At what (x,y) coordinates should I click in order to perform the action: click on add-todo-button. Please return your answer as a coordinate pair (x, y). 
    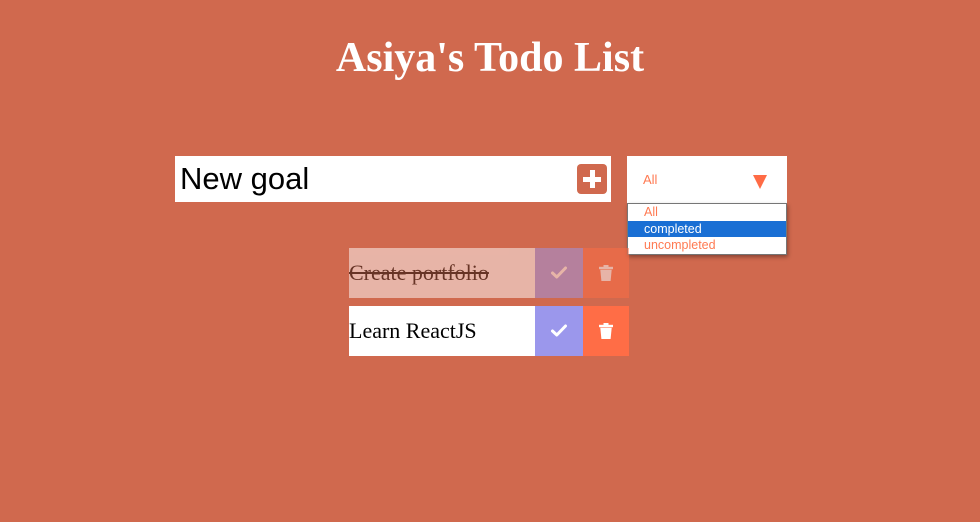
    Looking at the image, I should click on (592, 179).